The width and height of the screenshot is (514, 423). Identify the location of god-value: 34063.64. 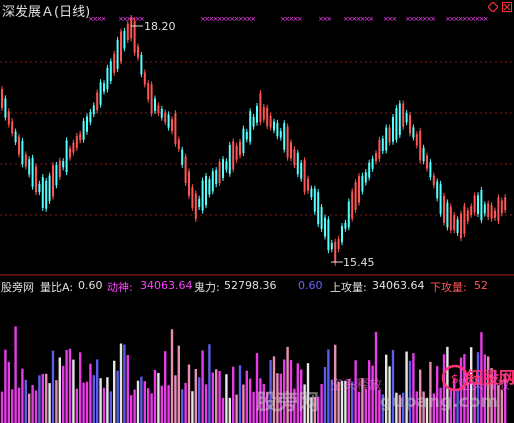
(166, 285).